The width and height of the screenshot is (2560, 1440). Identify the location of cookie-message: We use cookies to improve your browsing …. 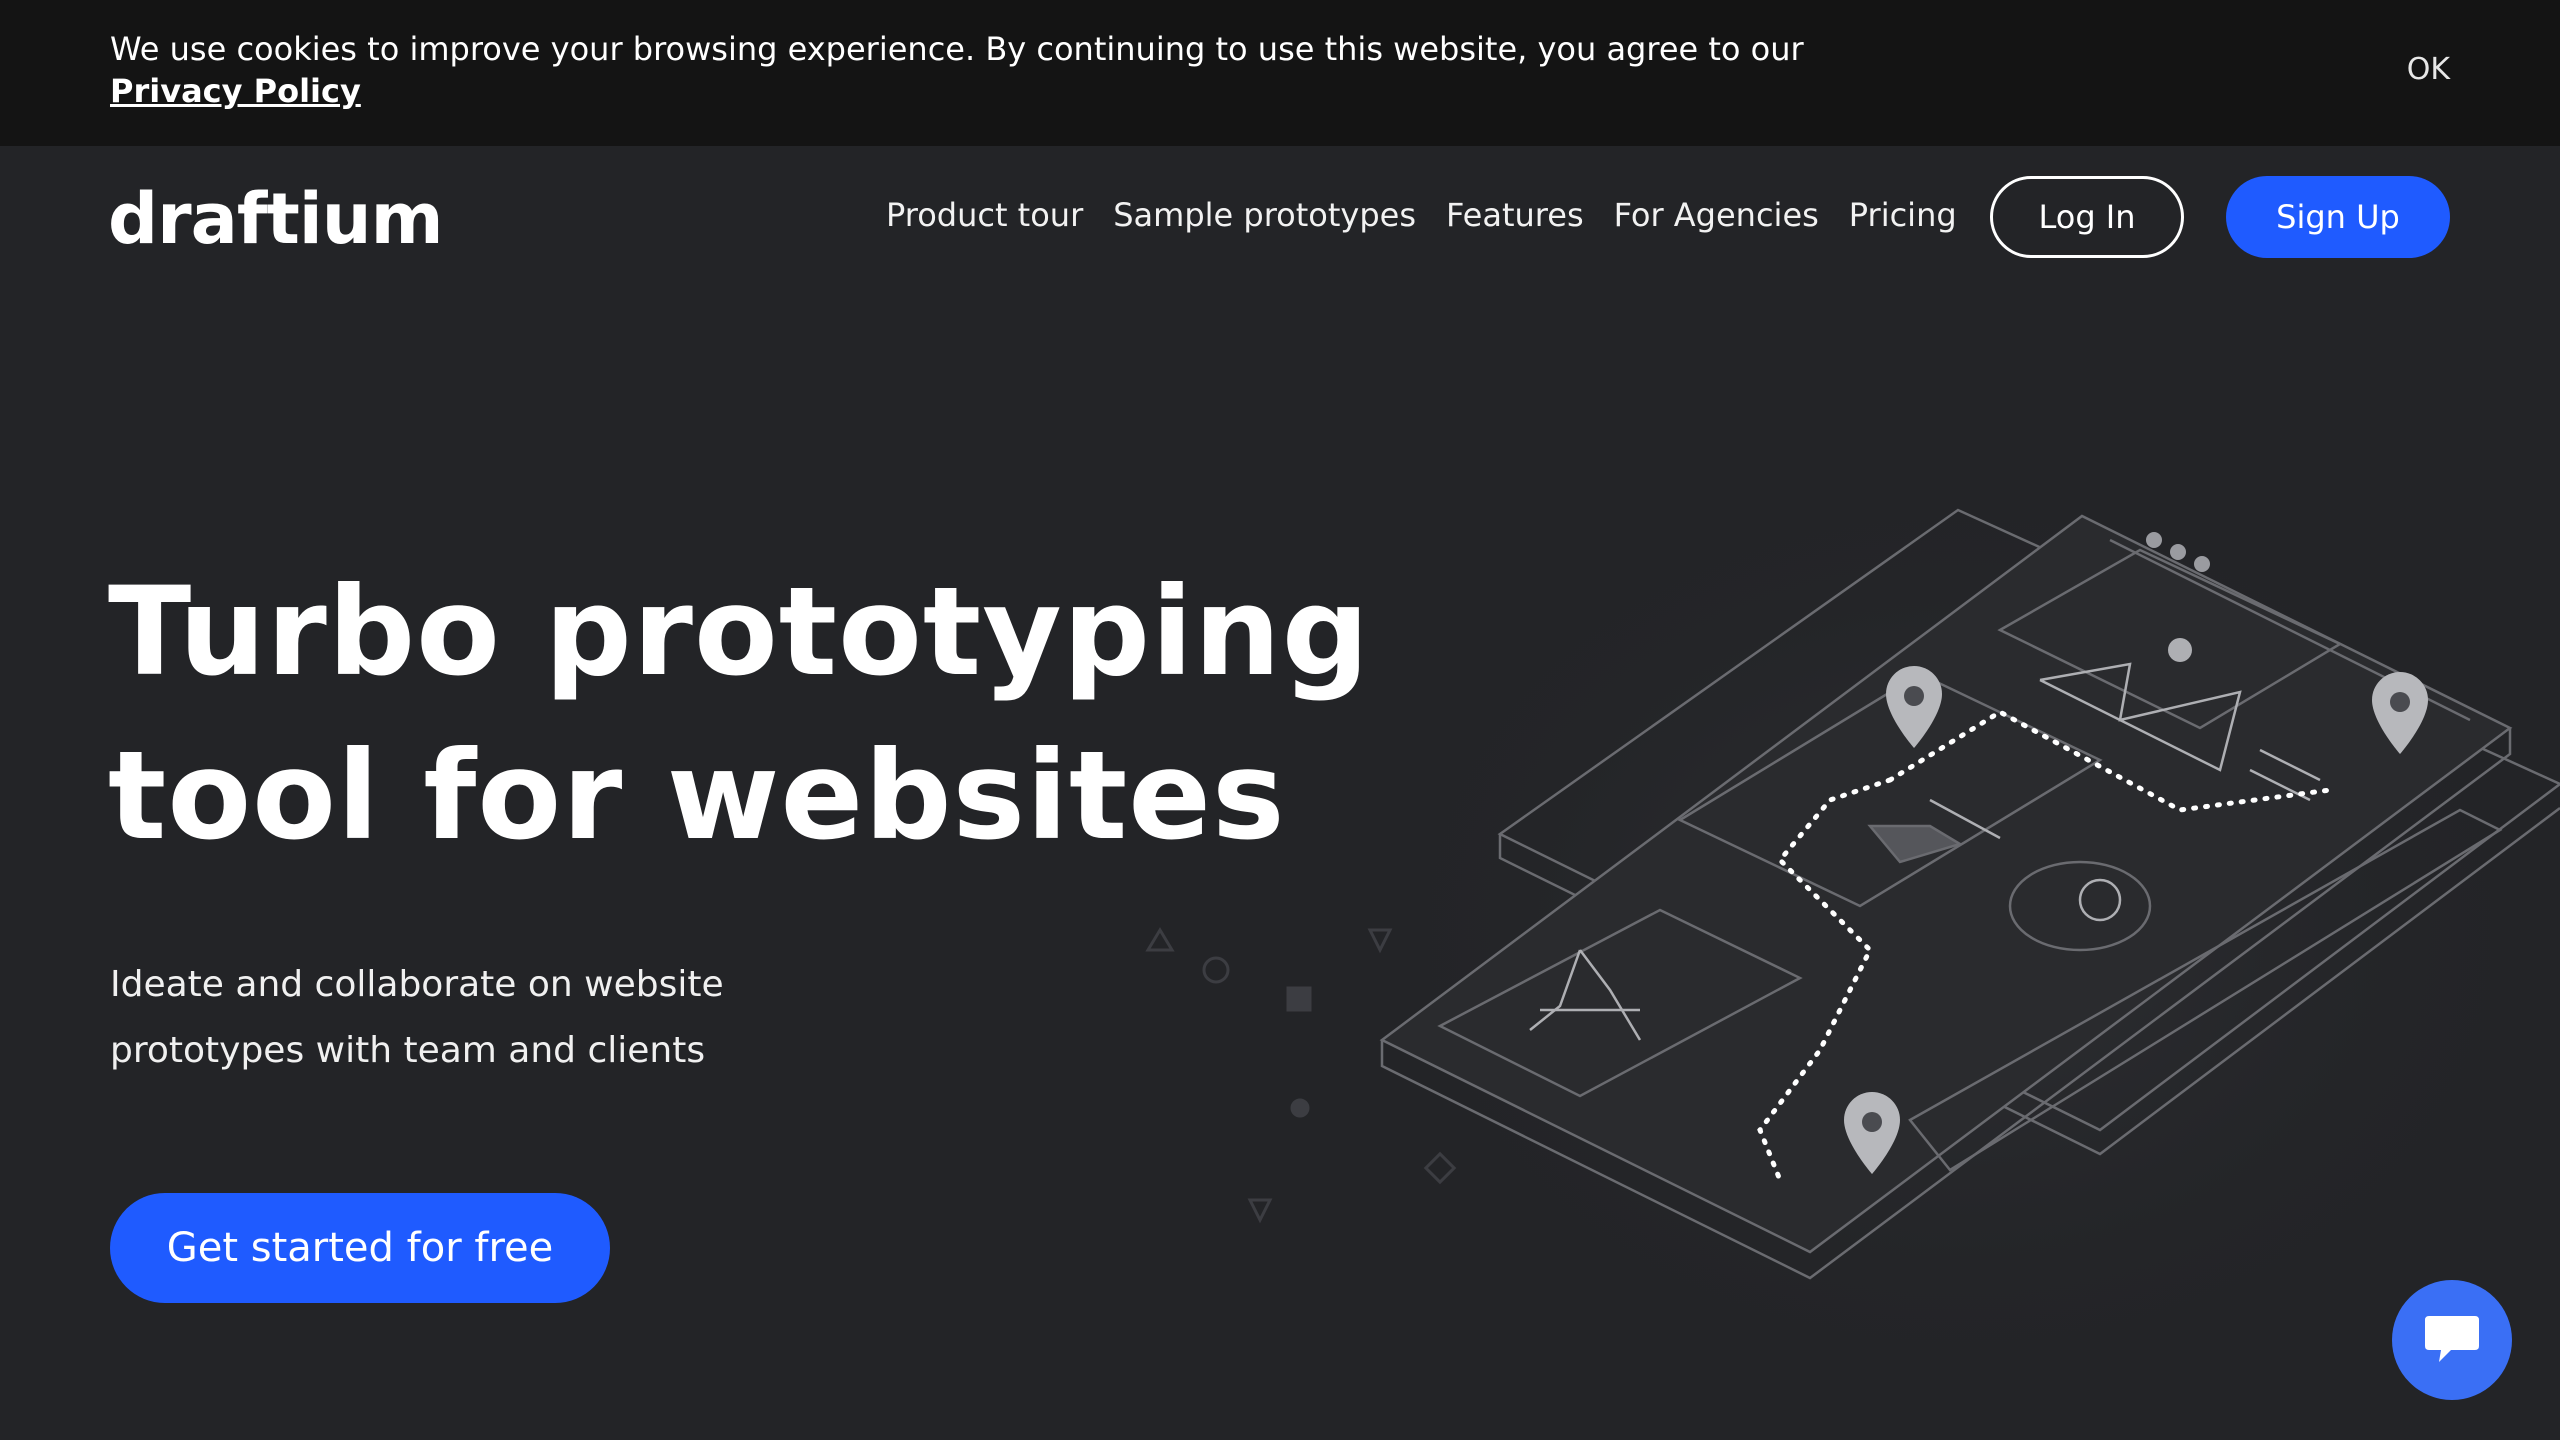
(990, 70).